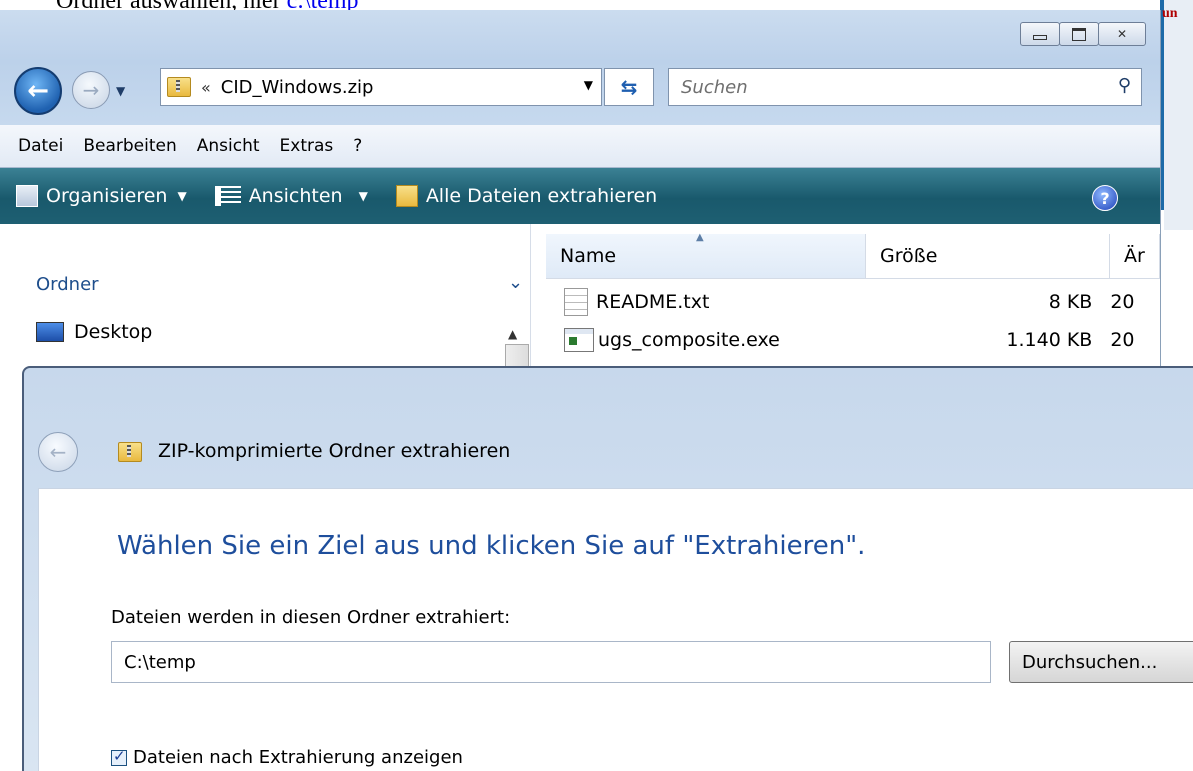  I want to click on maximize-button, so click(1079, 34).